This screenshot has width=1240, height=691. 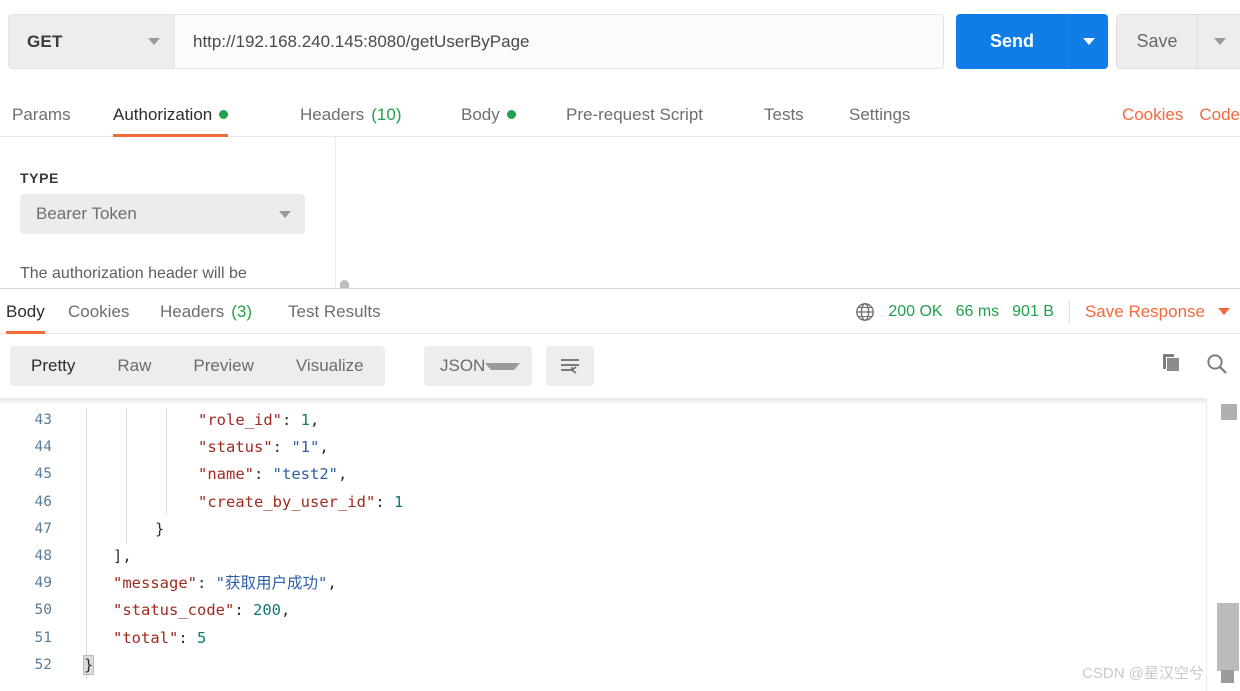 What do you see at coordinates (603, 447) in the screenshot?
I see `code-line: 44 "status": "1",` at bounding box center [603, 447].